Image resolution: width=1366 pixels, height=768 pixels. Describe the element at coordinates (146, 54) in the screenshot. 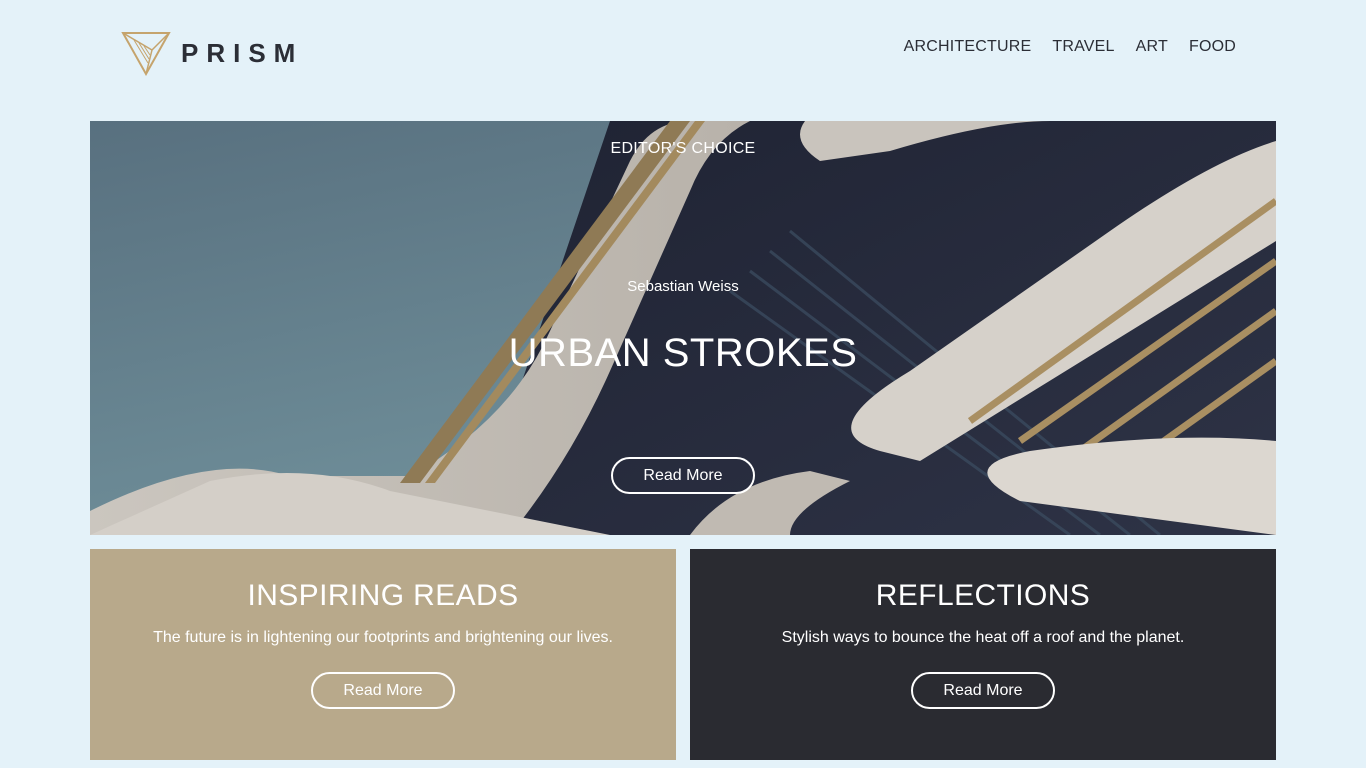

I see `prism-logo-icon` at that location.